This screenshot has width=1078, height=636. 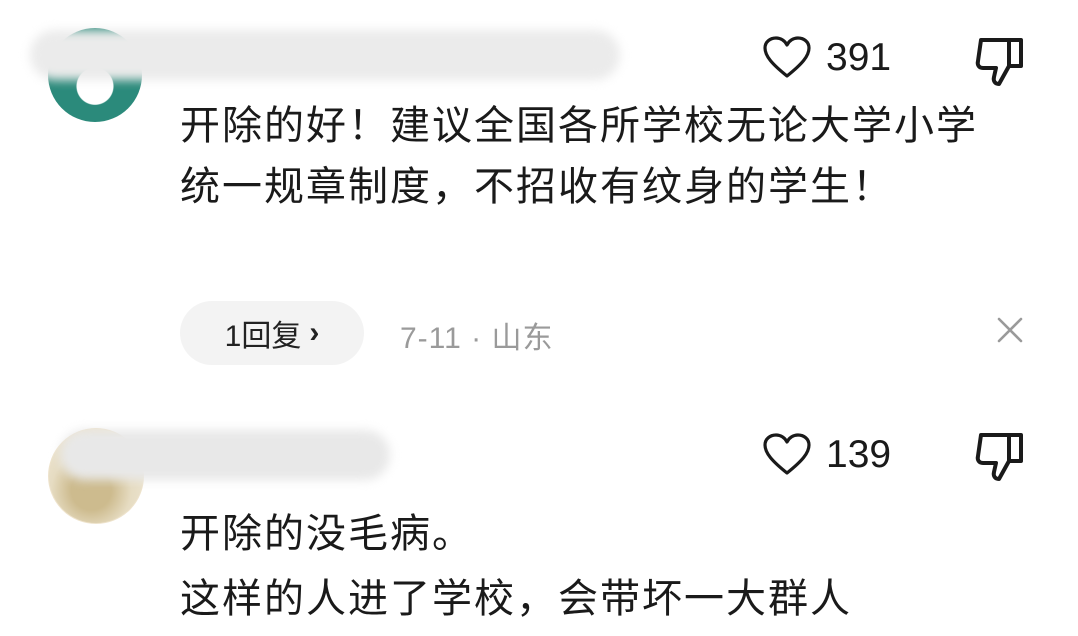 What do you see at coordinates (522, 338) in the screenshot?
I see `comment-location: 山东` at bounding box center [522, 338].